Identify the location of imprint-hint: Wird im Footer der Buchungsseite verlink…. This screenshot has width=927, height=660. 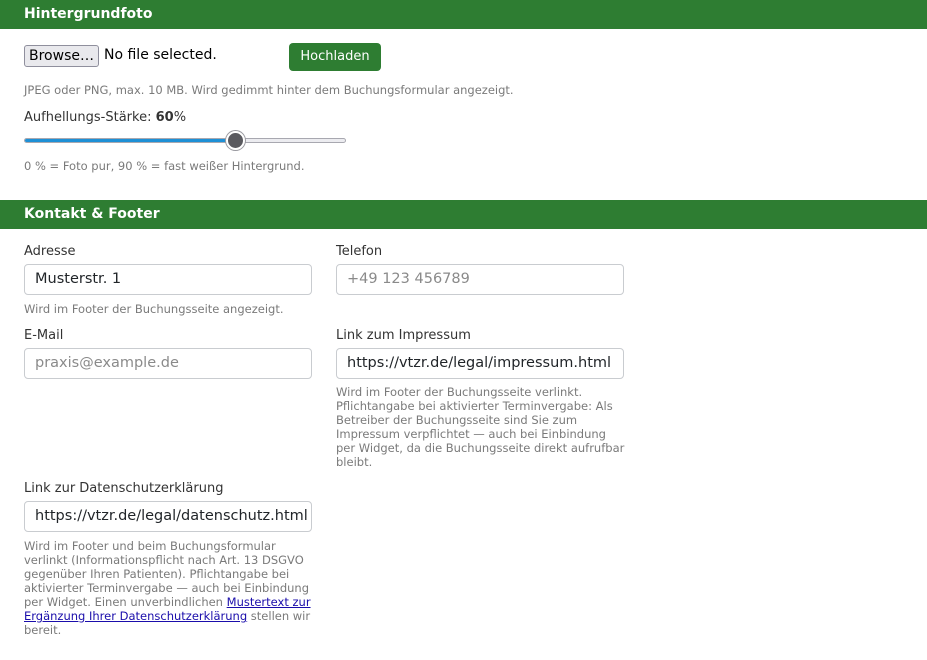
(480, 427).